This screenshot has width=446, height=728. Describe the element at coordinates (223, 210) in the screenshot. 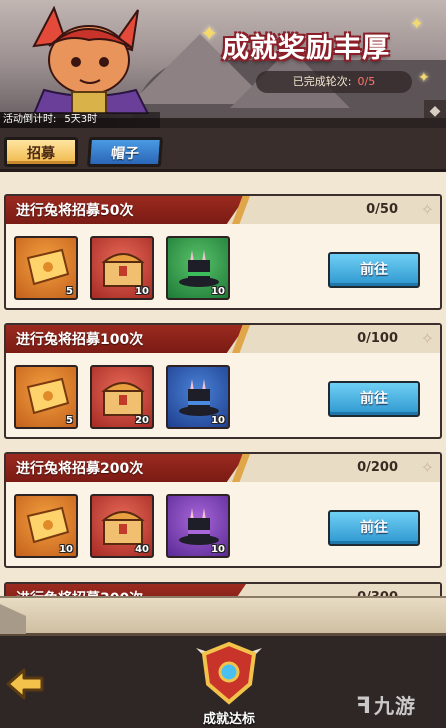

I see `task-header: 进行兔将招募50次 0/50 ✧` at that location.